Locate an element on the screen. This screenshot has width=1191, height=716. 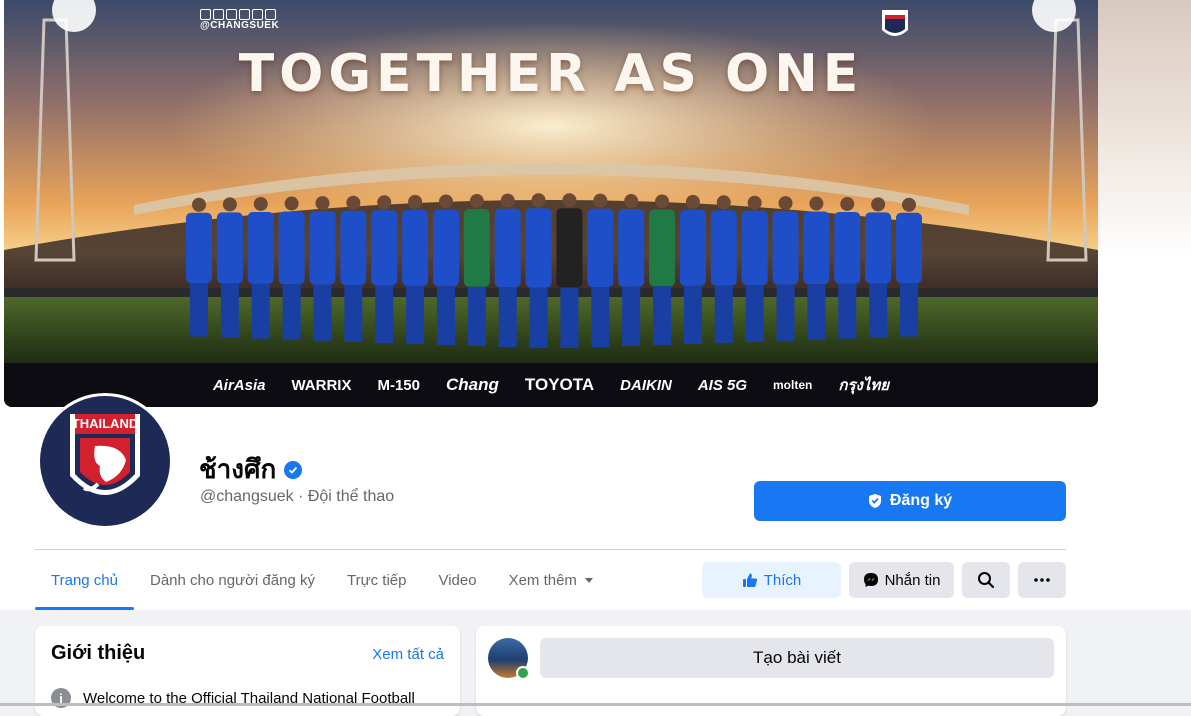
page-name-row: ช้างศึก is located at coordinates (251, 469).